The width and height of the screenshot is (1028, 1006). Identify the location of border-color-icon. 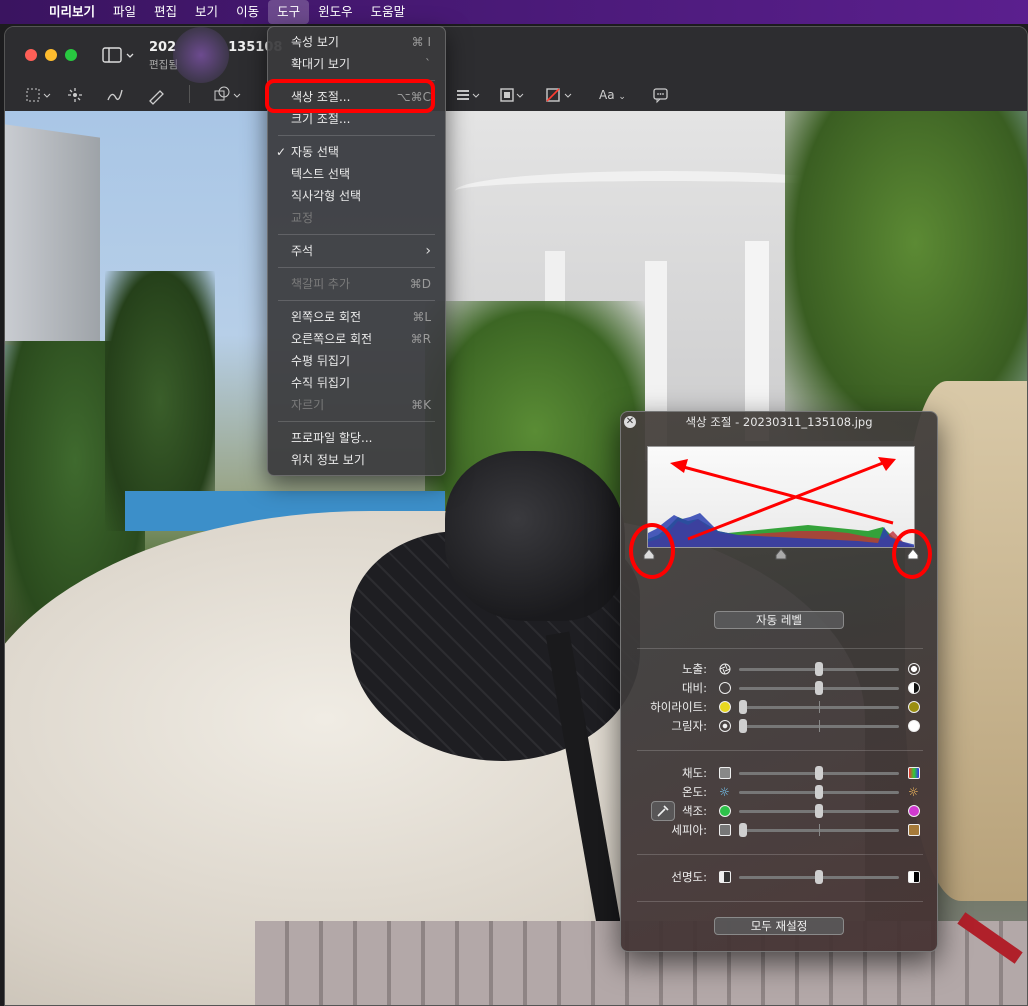
(513, 95).